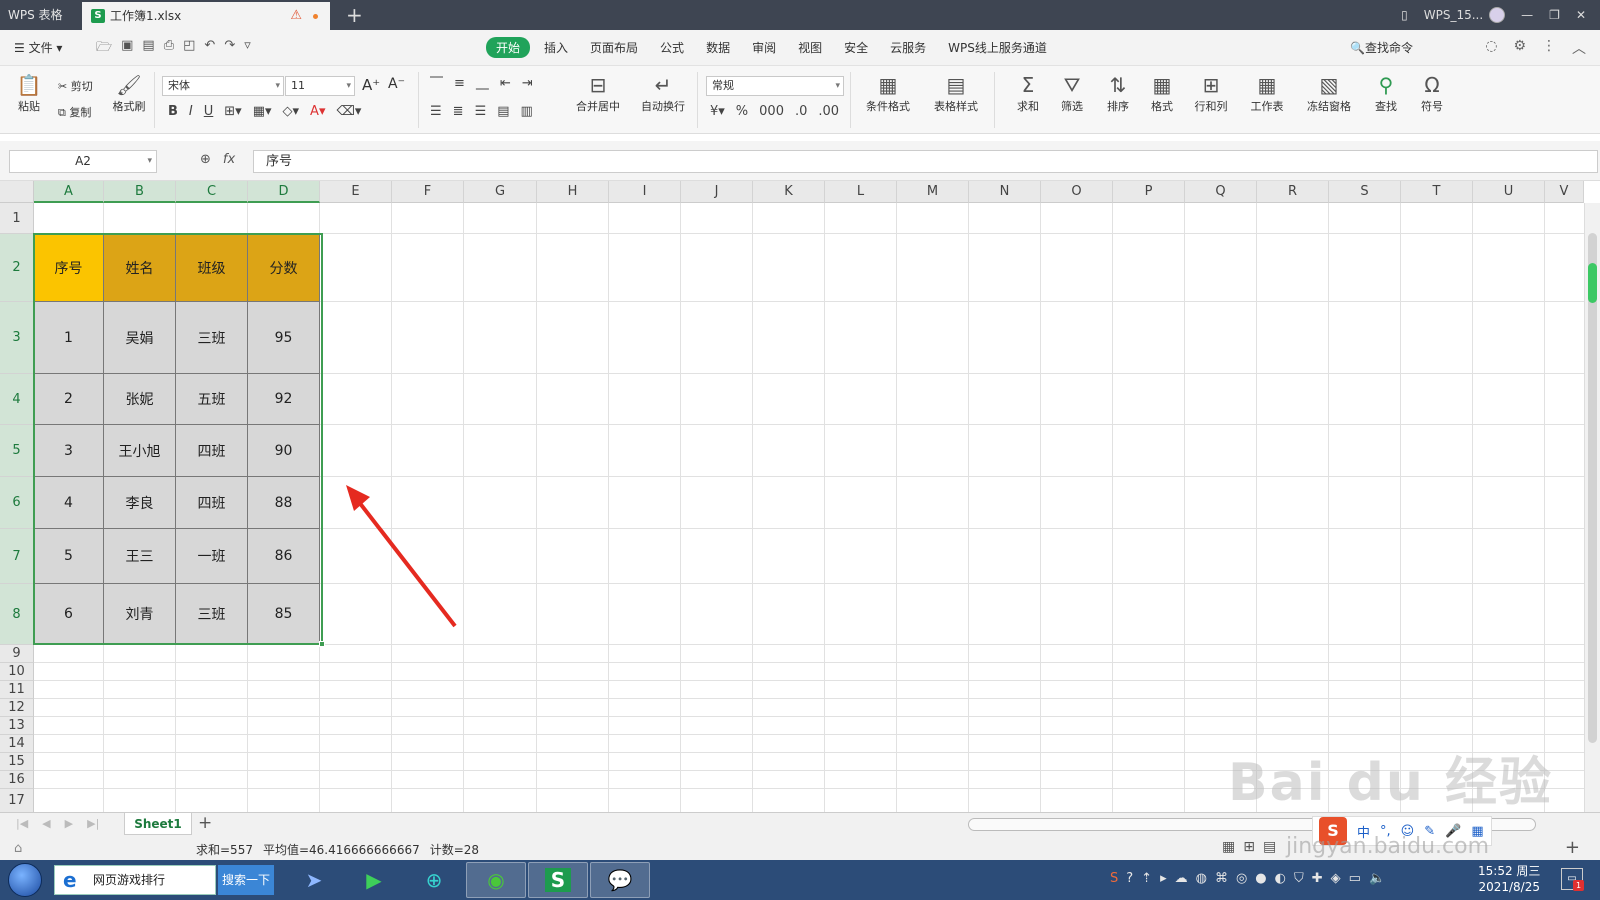  I want to click on column-header: C, so click(212, 192).